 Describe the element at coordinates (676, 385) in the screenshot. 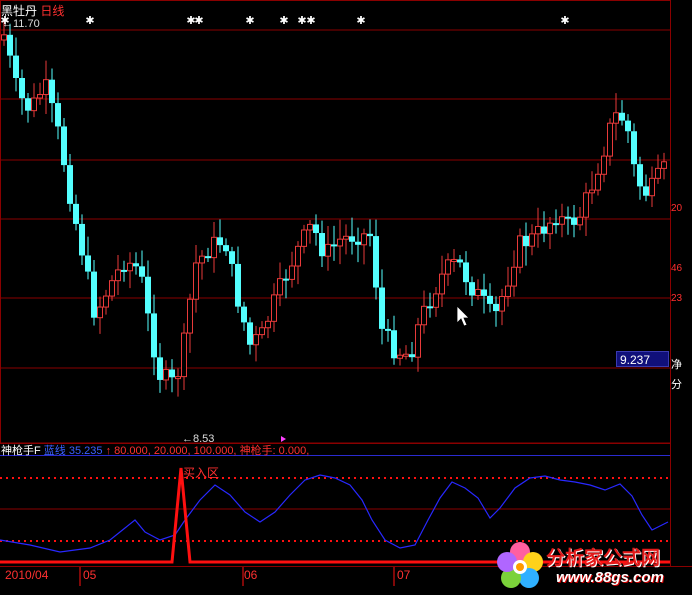

I see `right-axis-label-5: 分` at that location.